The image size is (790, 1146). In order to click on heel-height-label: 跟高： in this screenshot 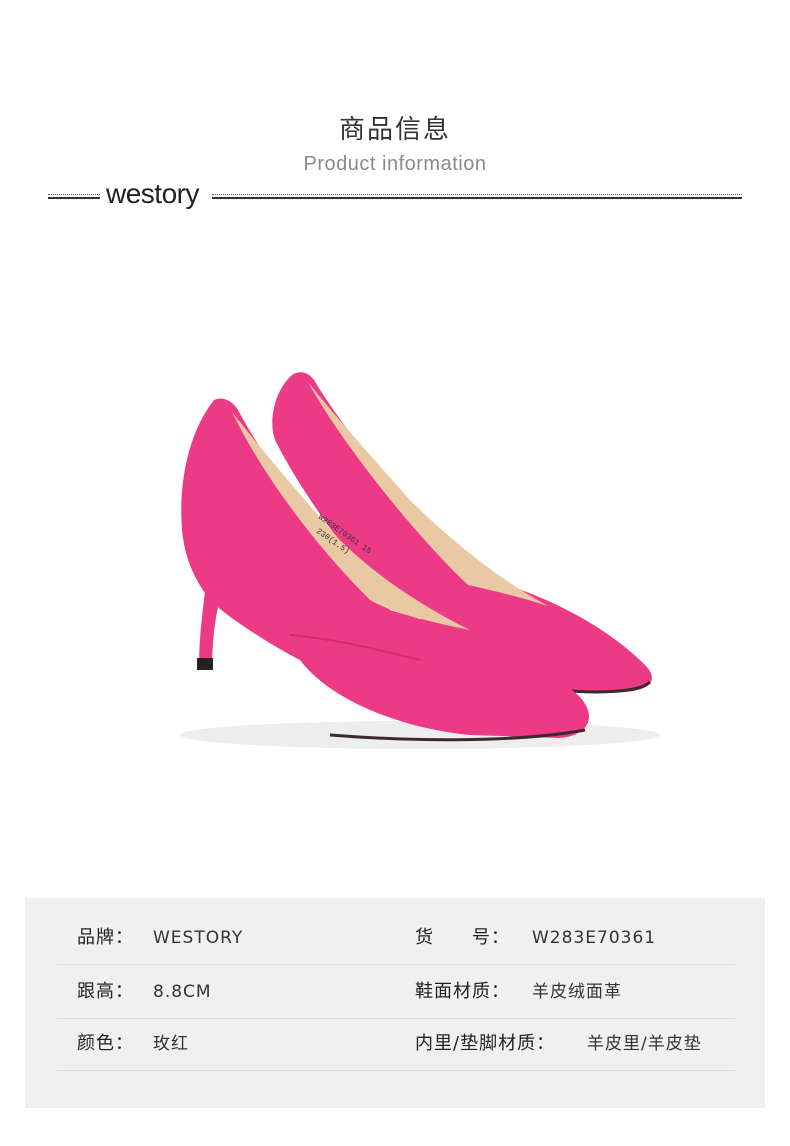, I will do `click(105, 991)`.